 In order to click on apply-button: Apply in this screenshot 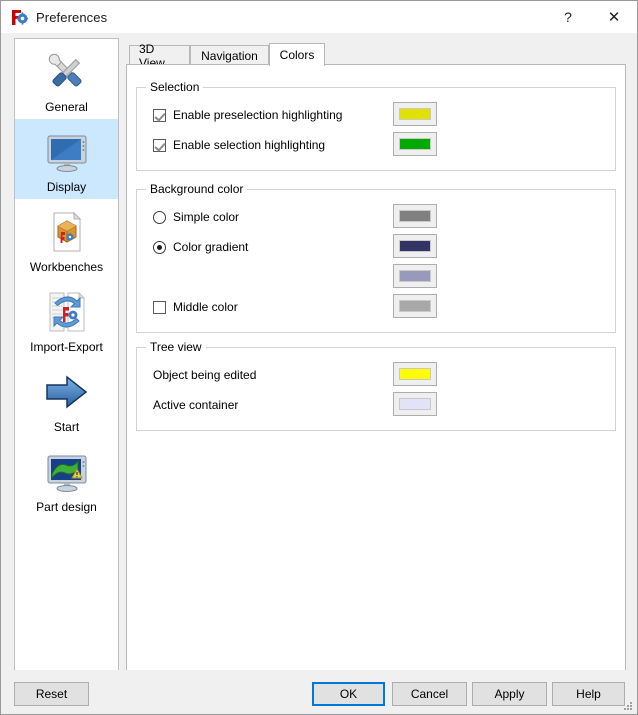, I will do `click(509, 694)`.